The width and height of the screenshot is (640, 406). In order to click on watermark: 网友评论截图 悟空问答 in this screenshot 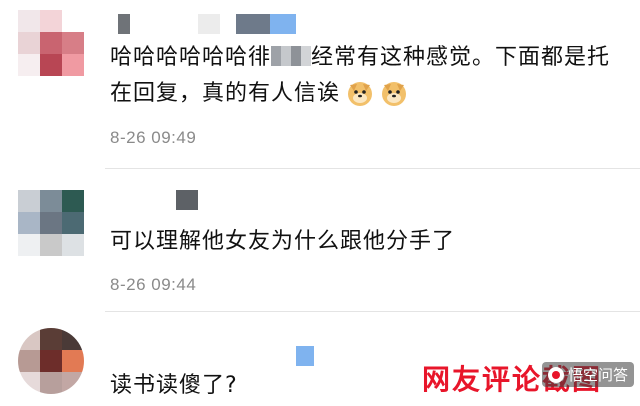, I will do `click(528, 378)`.